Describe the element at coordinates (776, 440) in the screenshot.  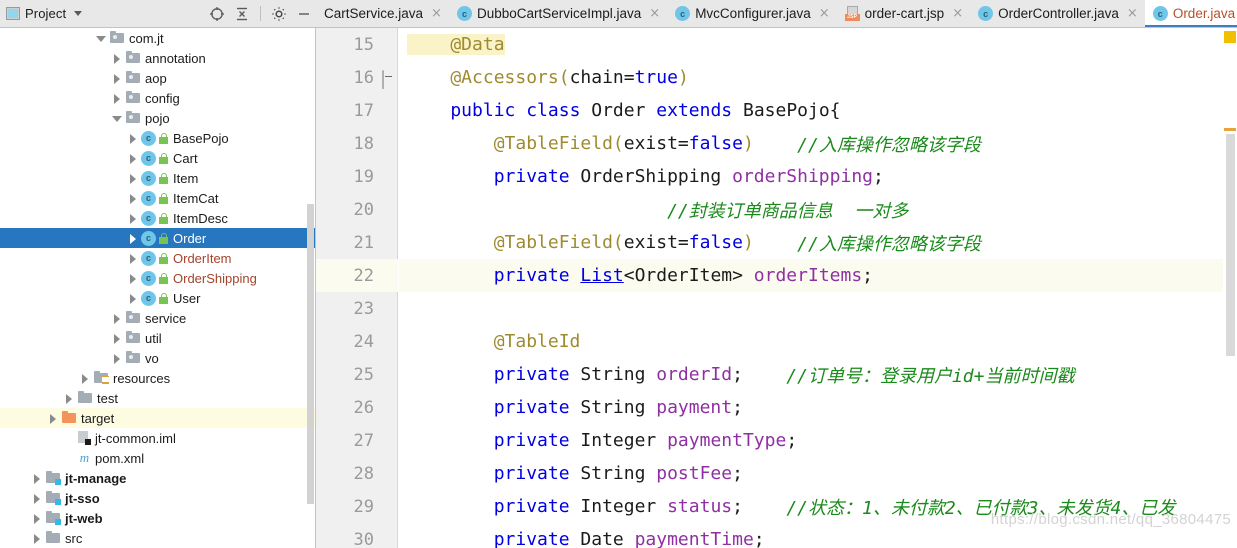
I see `code-line: 27 private Integer paymentType;` at that location.